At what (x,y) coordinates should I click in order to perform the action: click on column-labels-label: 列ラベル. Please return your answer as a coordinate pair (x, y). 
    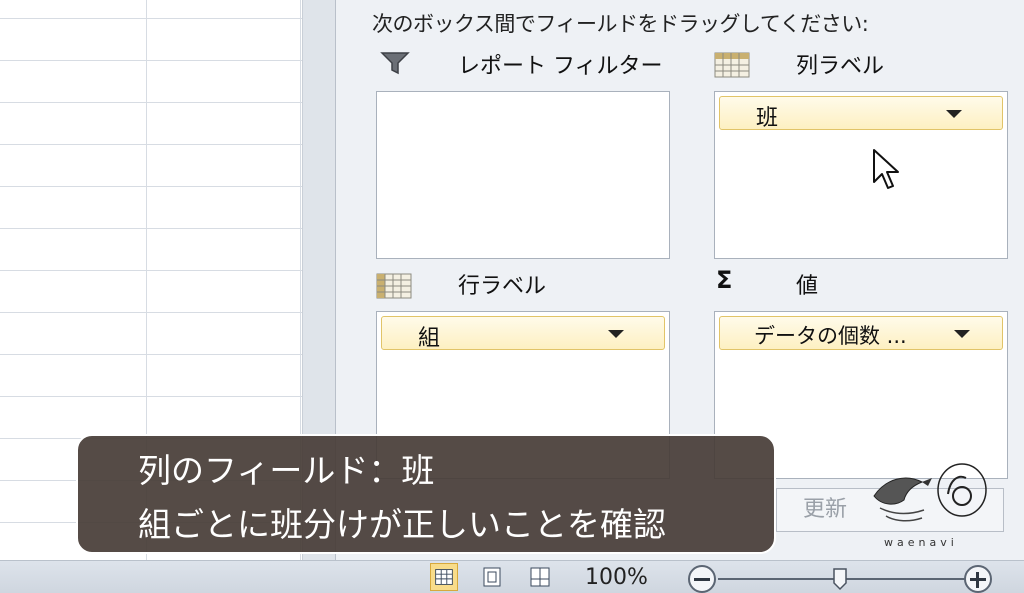
    Looking at the image, I should click on (840, 66).